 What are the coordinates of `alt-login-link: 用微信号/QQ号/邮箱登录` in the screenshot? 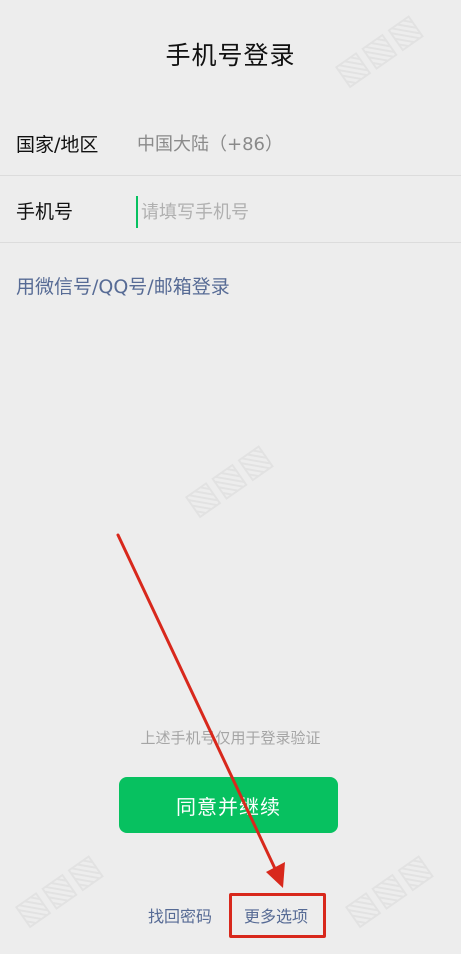 It's located at (123, 285).